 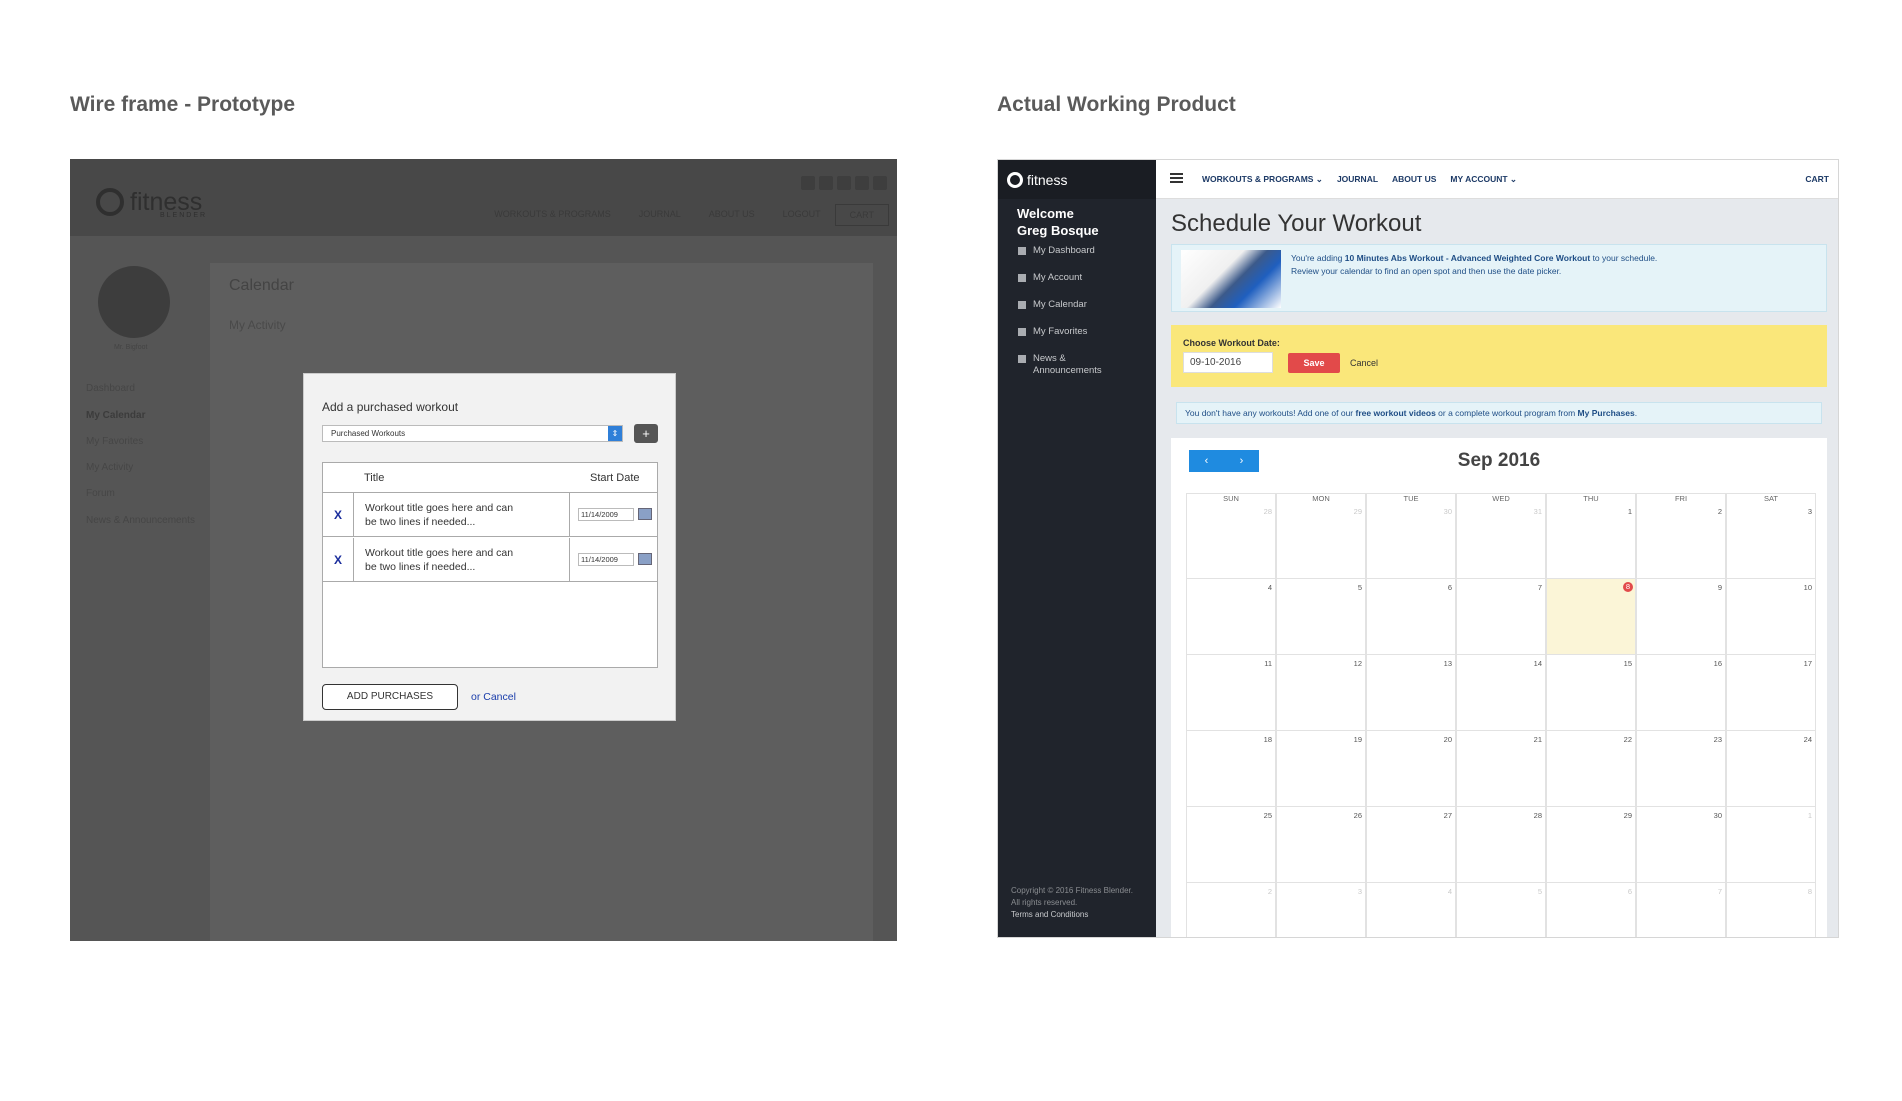 I want to click on cancel-button: Cancel, so click(x=1364, y=363).